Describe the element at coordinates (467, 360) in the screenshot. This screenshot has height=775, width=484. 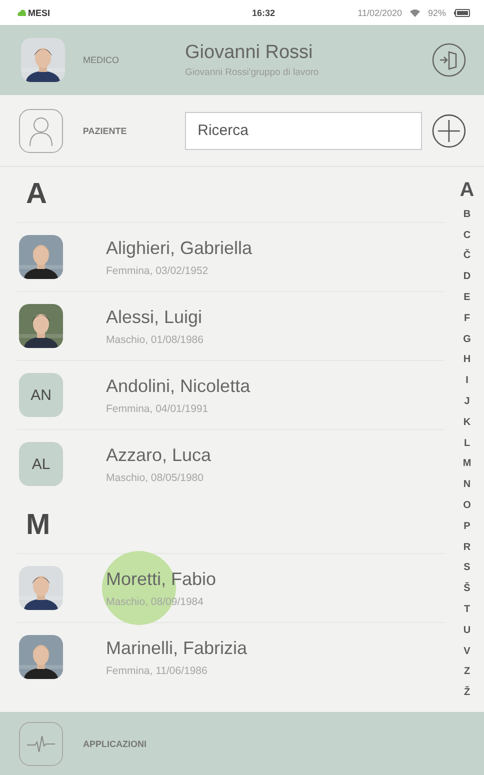
I see `index-letter: H` at that location.